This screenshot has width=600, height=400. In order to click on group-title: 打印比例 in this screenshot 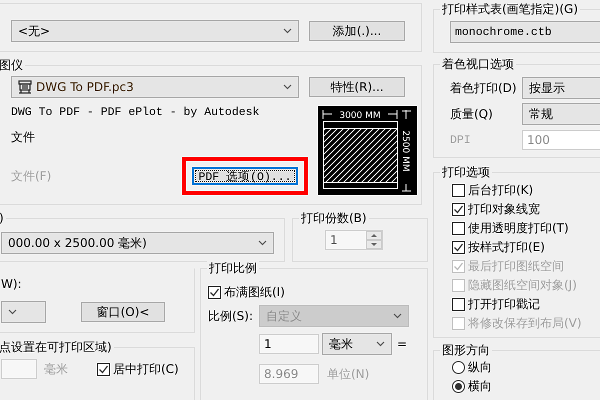, I will do `click(233, 268)`.